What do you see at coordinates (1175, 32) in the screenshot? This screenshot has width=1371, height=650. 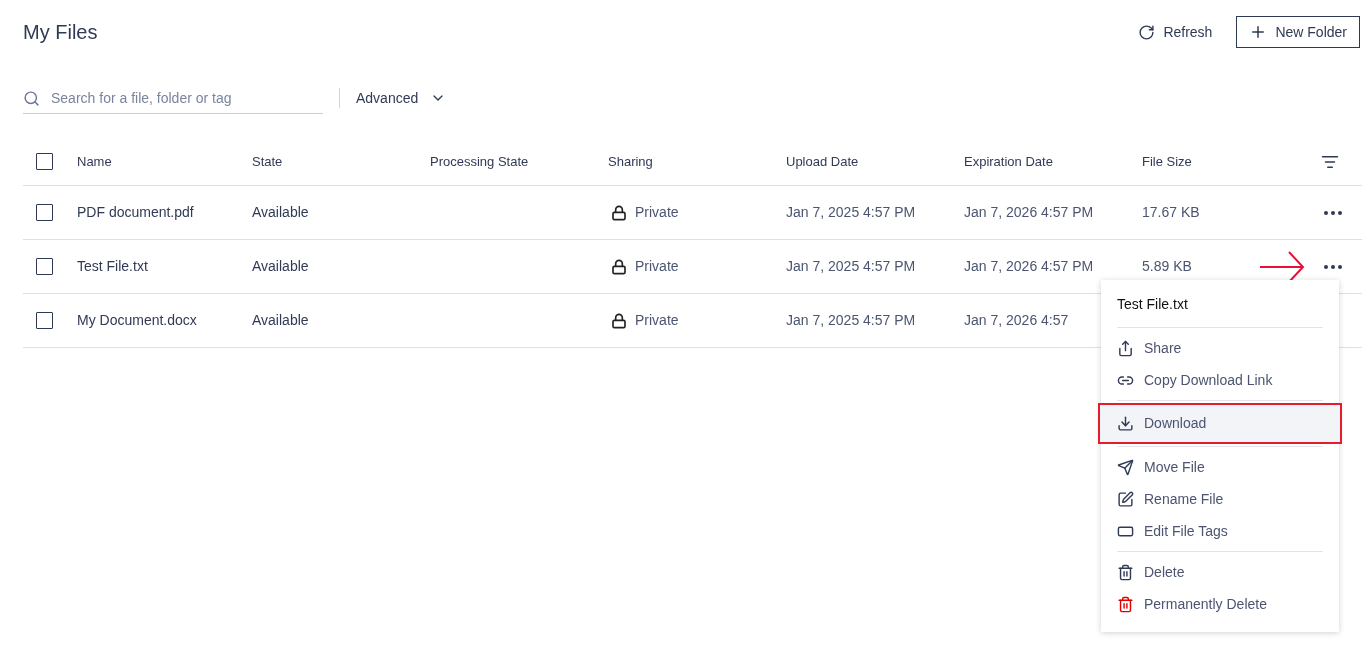 I see `refresh-button: Refresh` at bounding box center [1175, 32].